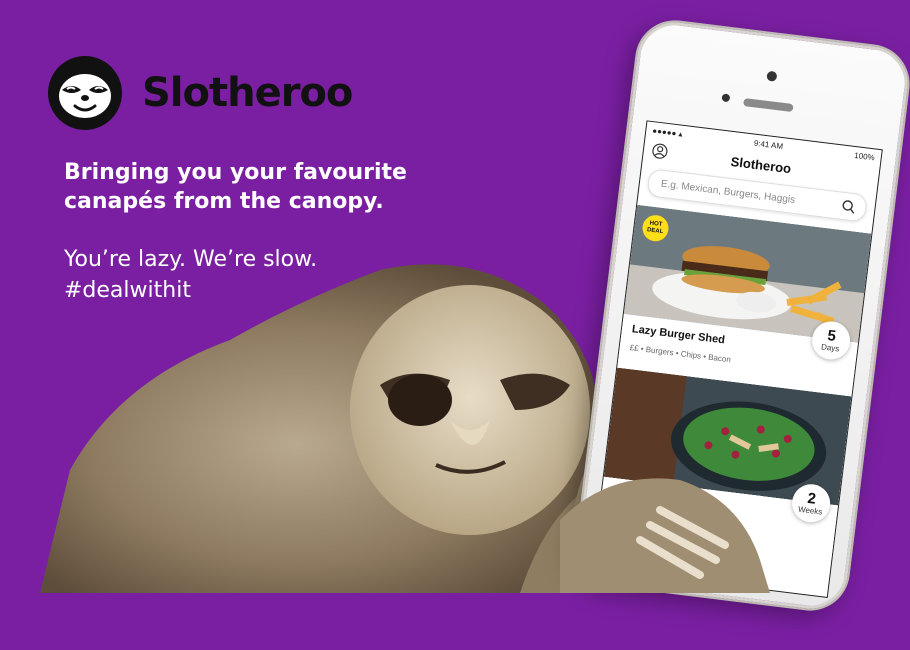 The image size is (910, 650). I want to click on profile-icon, so click(660, 151).